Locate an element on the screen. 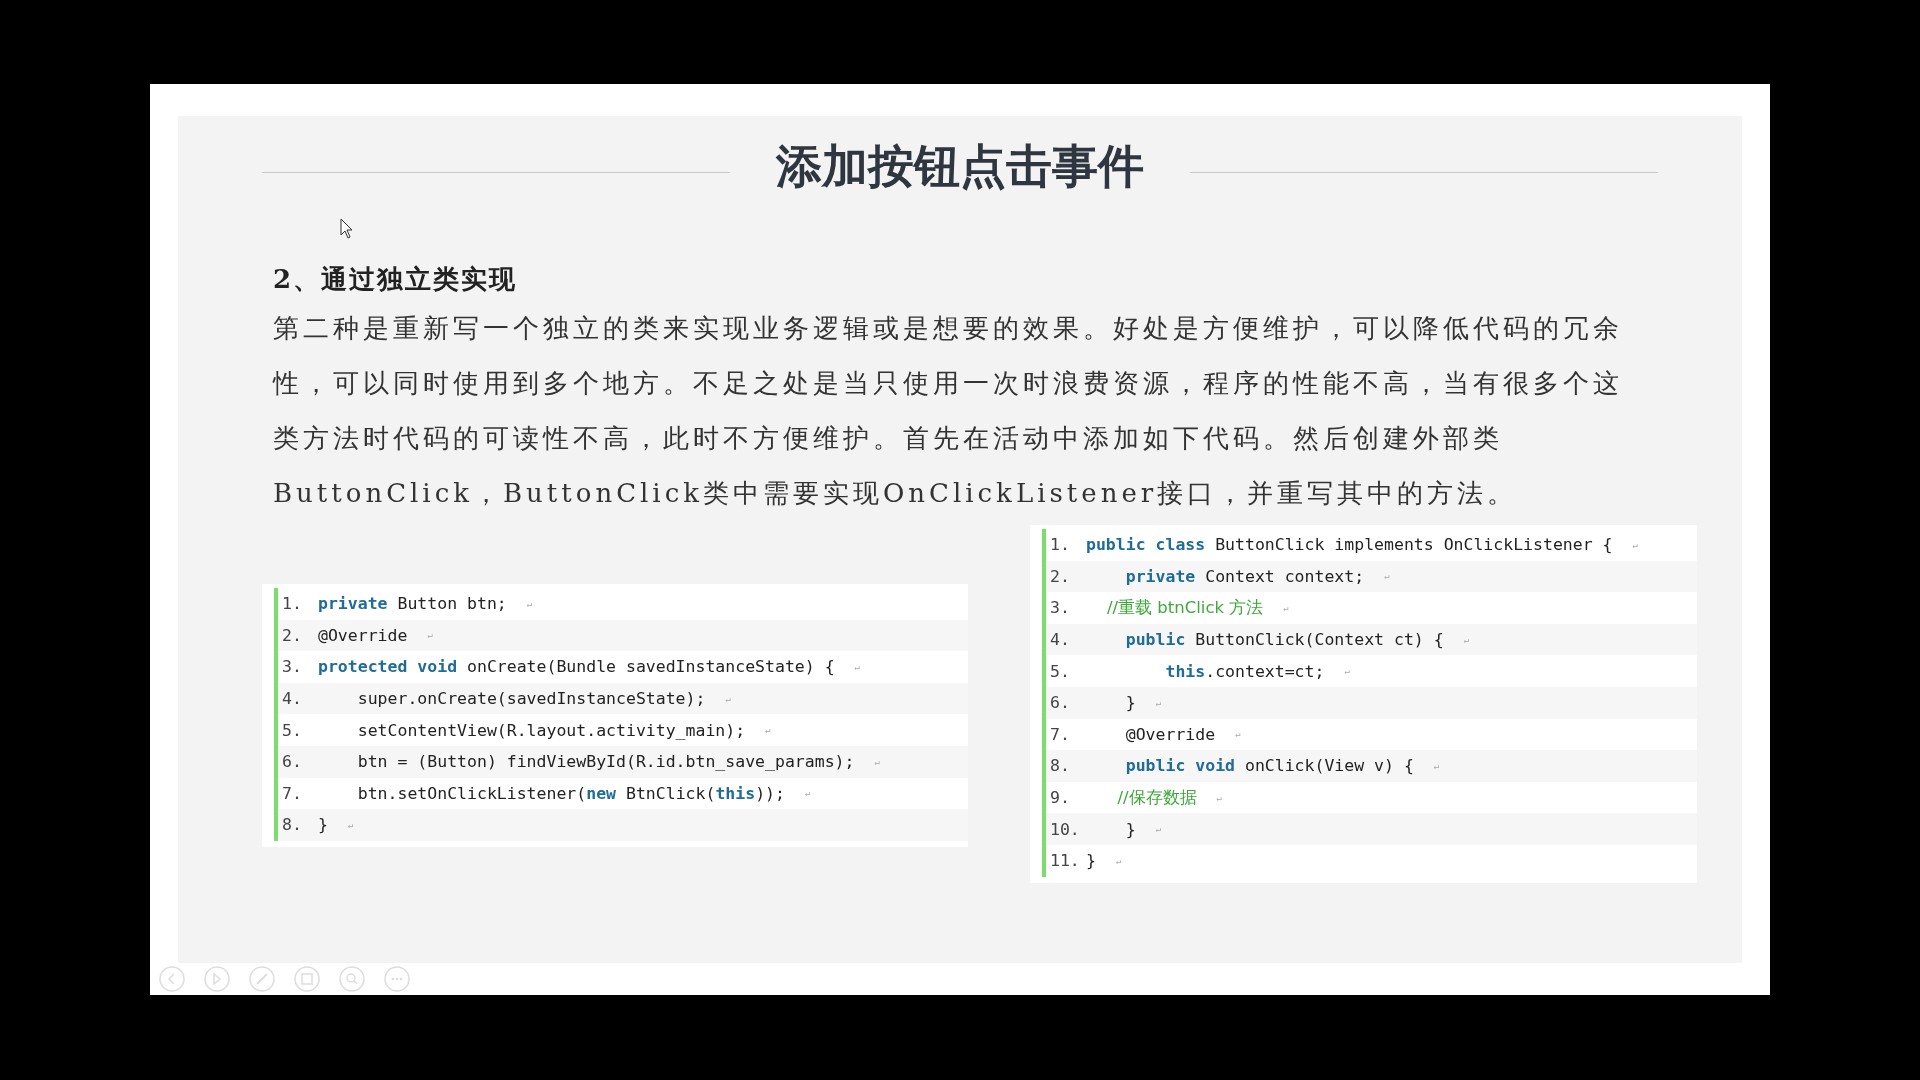 This screenshot has width=1920, height=1080. previous-icon is located at coordinates (172, 979).